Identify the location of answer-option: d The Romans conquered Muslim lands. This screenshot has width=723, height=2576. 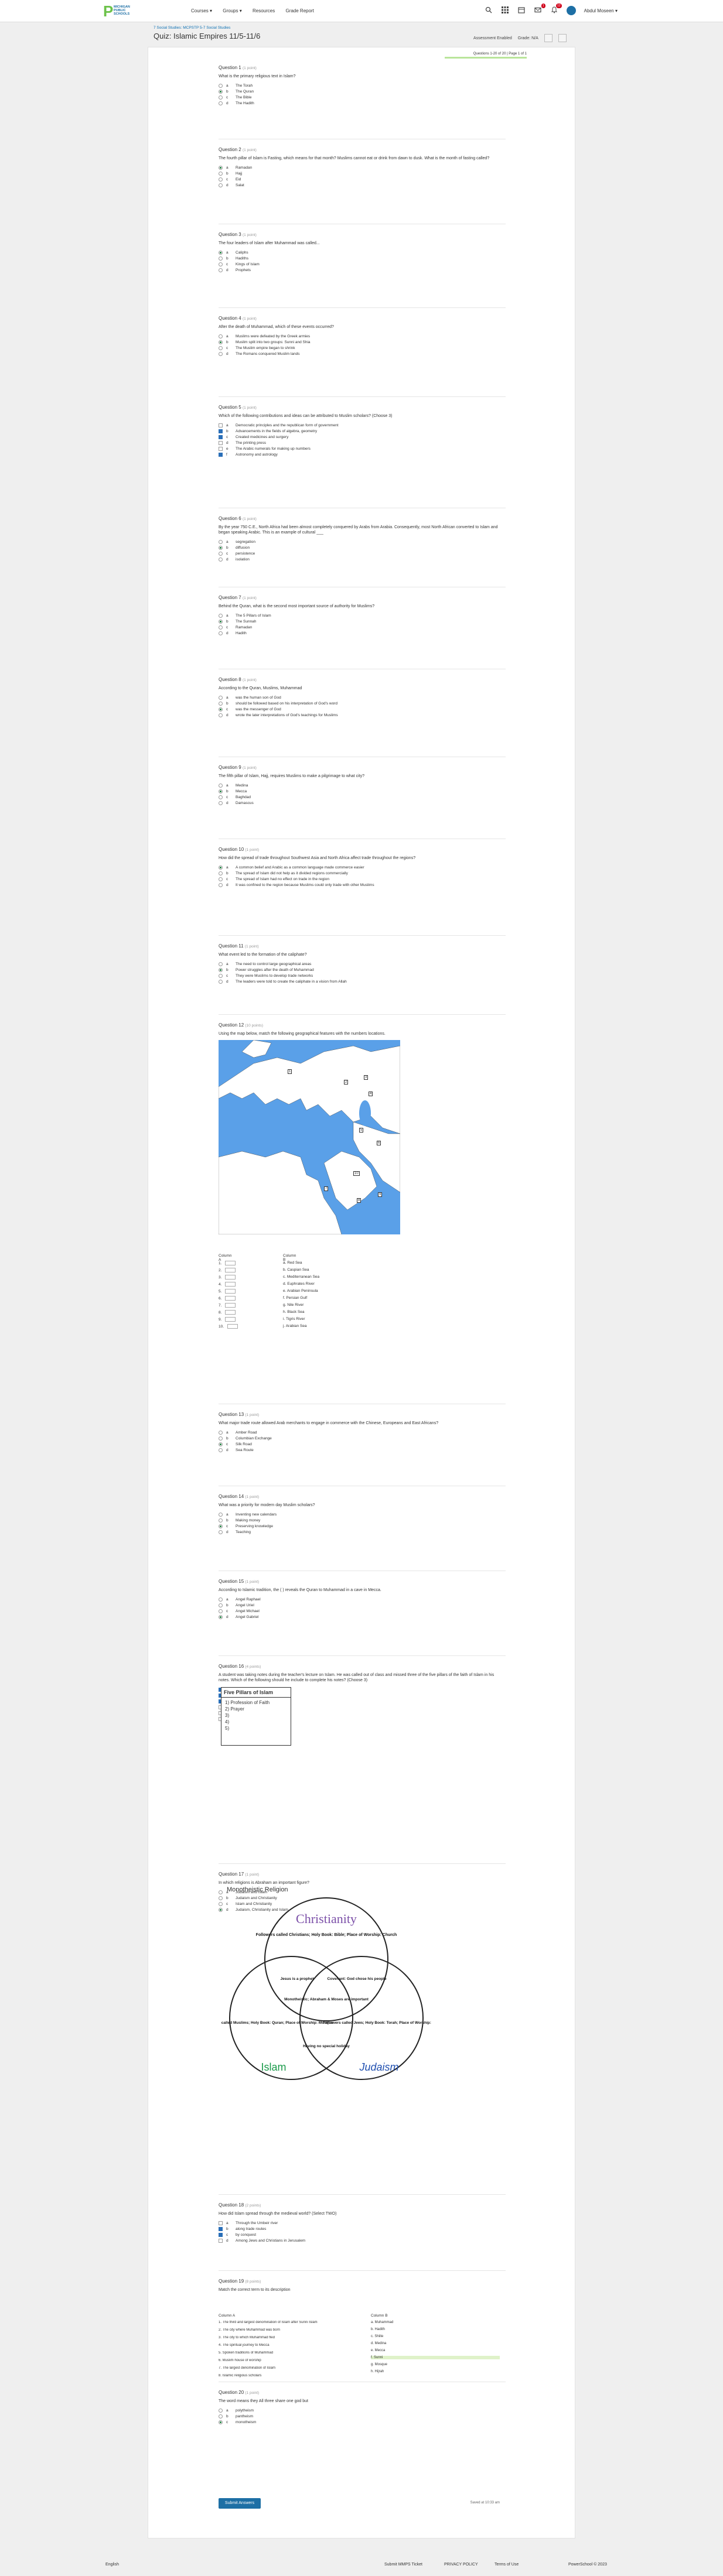
(359, 354).